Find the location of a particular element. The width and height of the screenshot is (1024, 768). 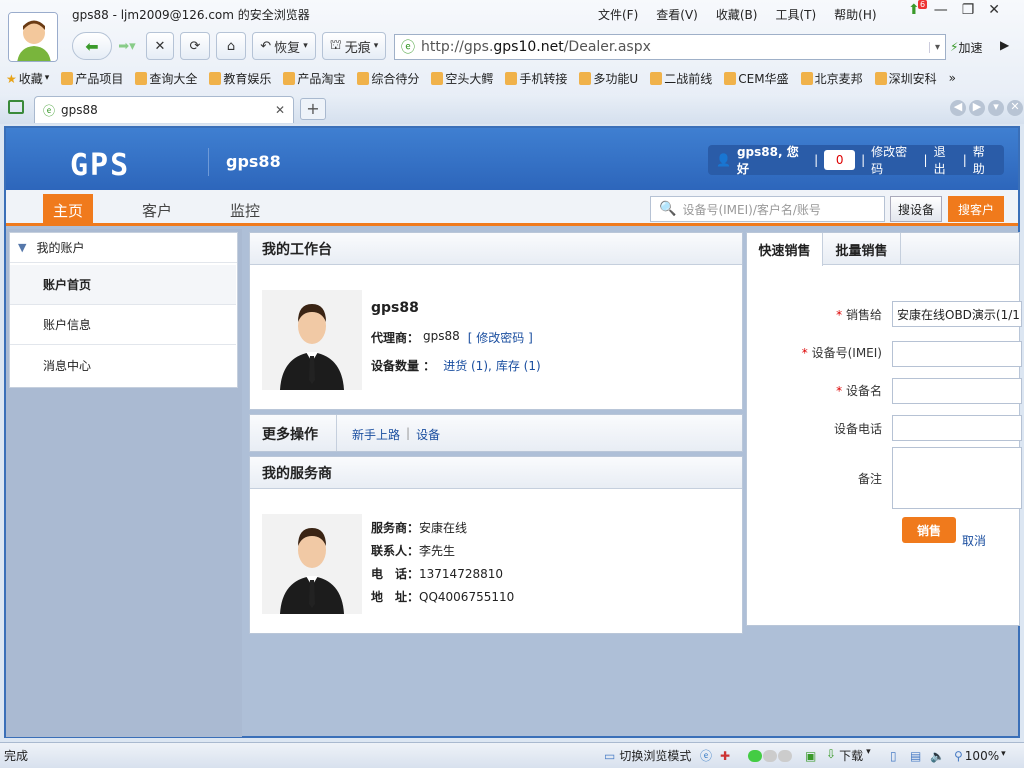

tab-batch-sale: 批量销售 is located at coordinates (862, 249).